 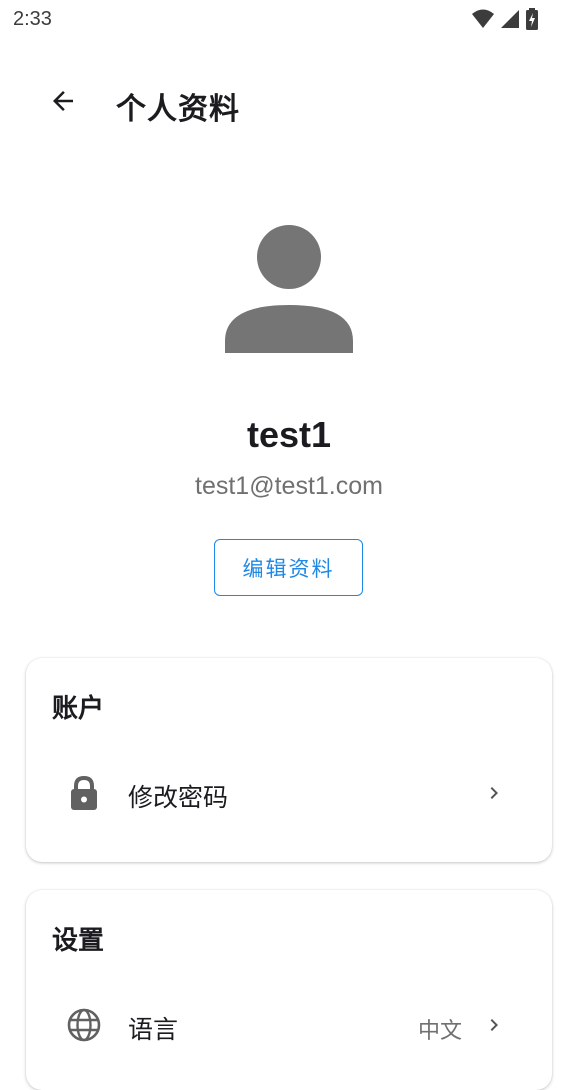 I want to click on app-bar: 个人资料, so click(x=289, y=103).